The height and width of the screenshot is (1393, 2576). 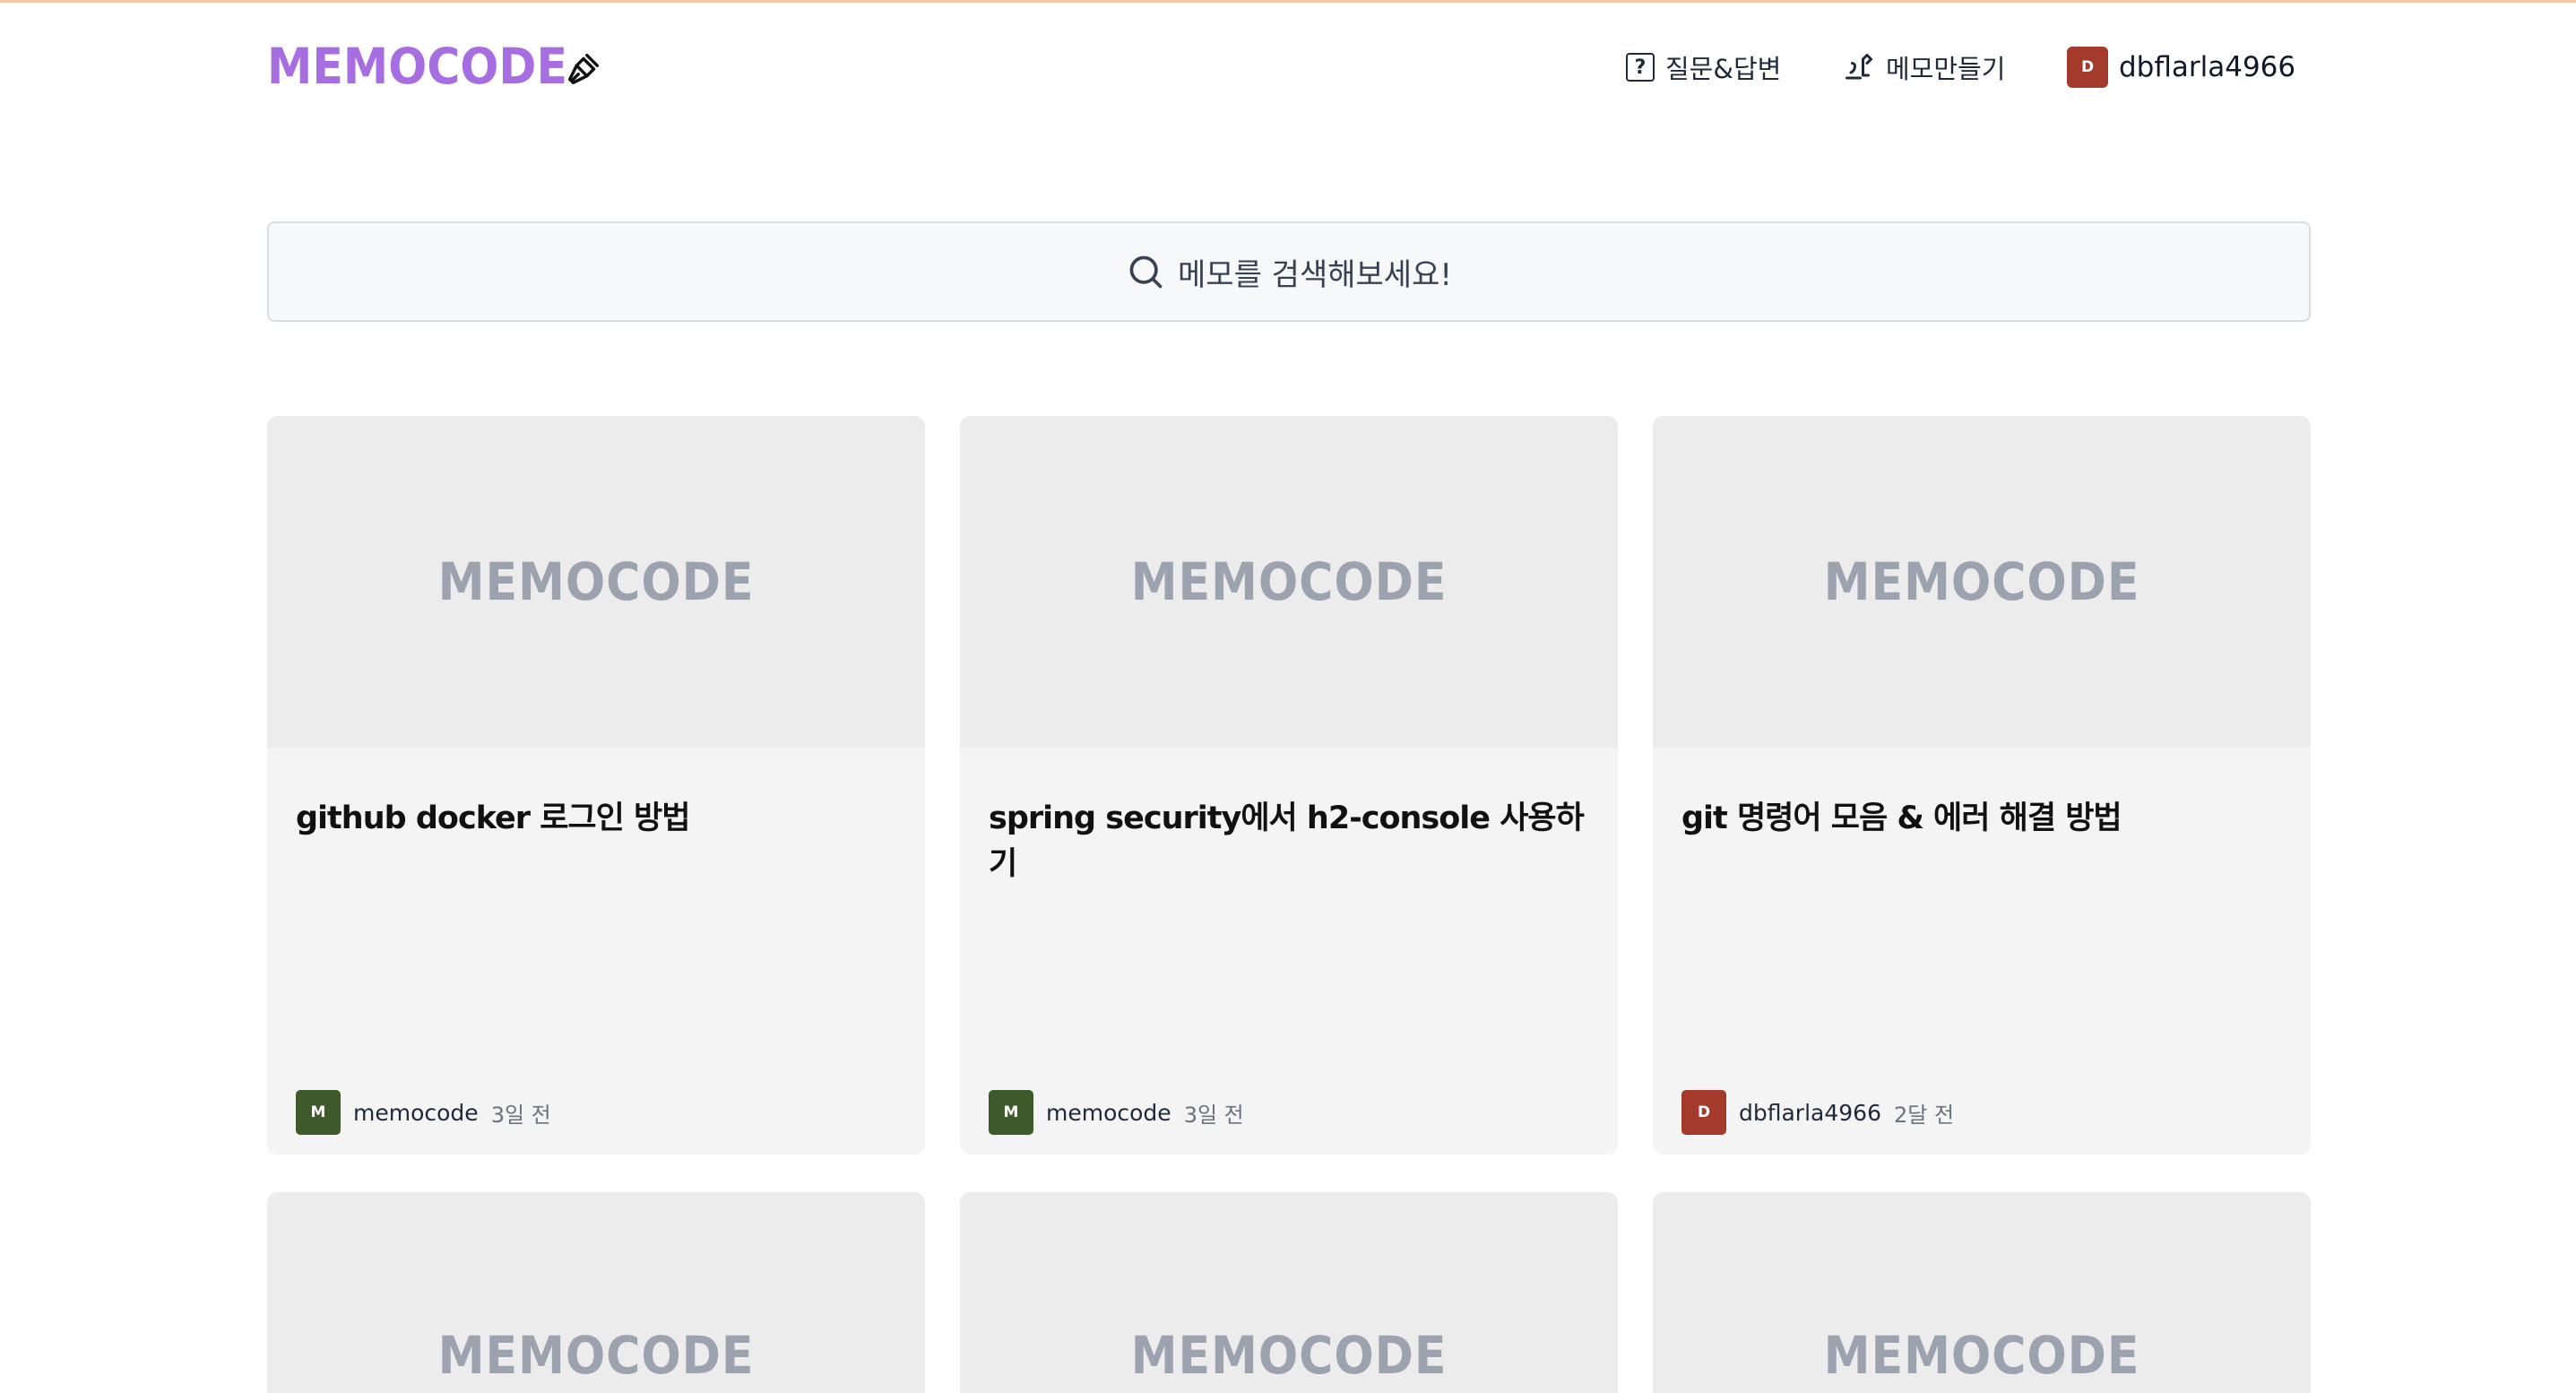 What do you see at coordinates (1288, 67) in the screenshot?
I see `header: MEMOCODE ? 질문&답변 메모만들기 D dbflarla4966` at bounding box center [1288, 67].